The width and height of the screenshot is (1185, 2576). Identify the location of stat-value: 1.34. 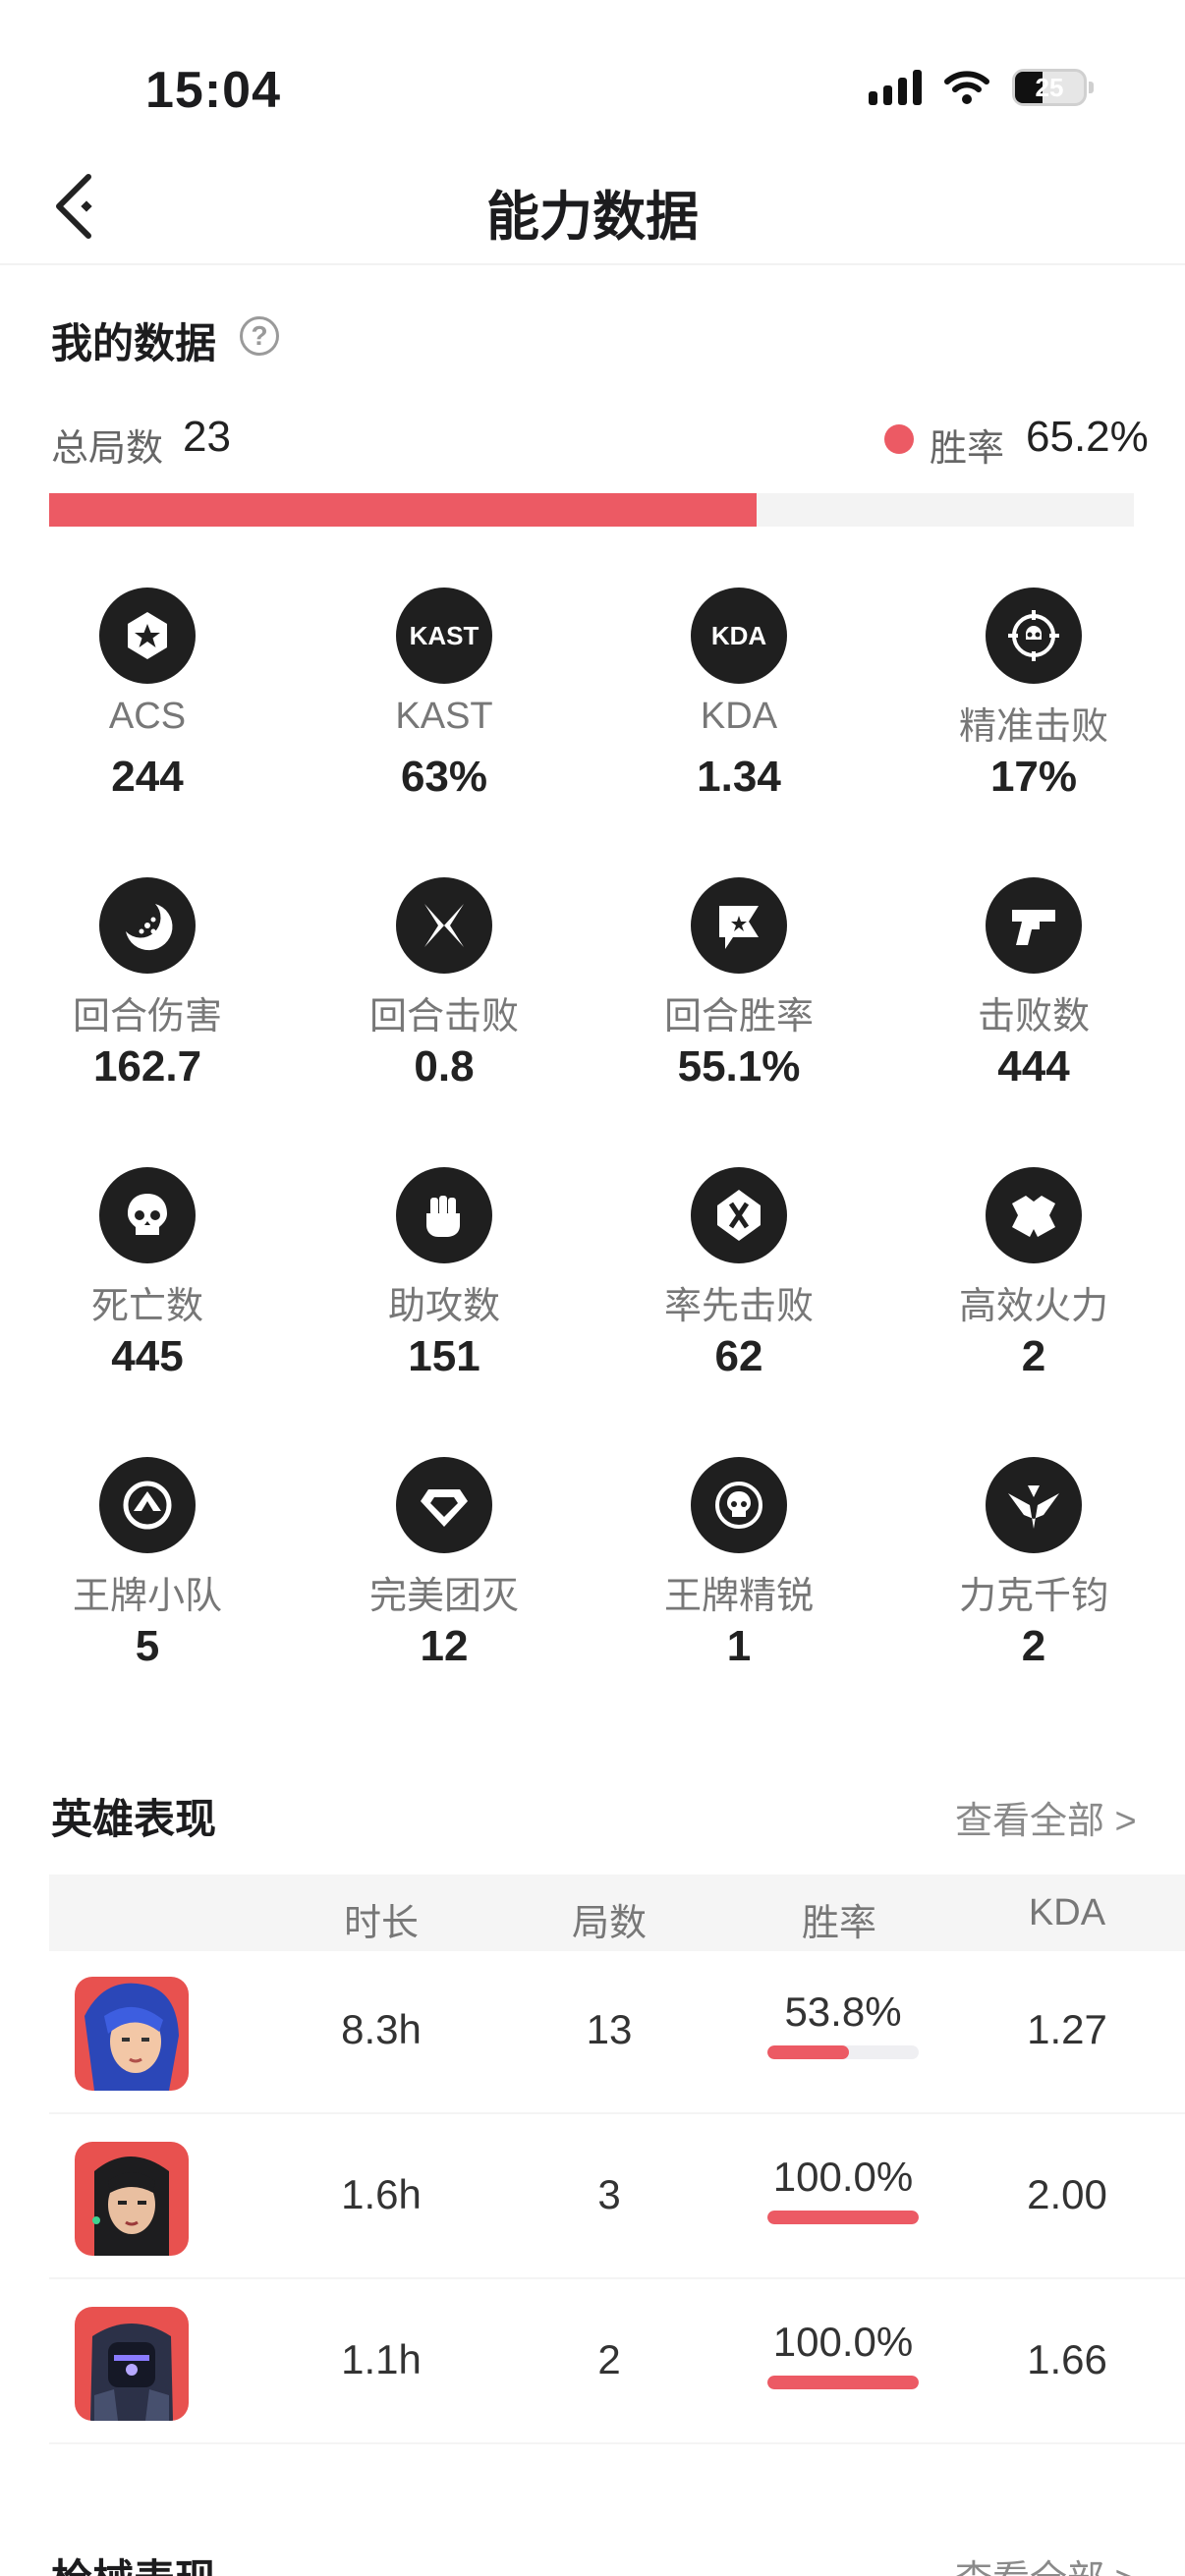
(739, 777).